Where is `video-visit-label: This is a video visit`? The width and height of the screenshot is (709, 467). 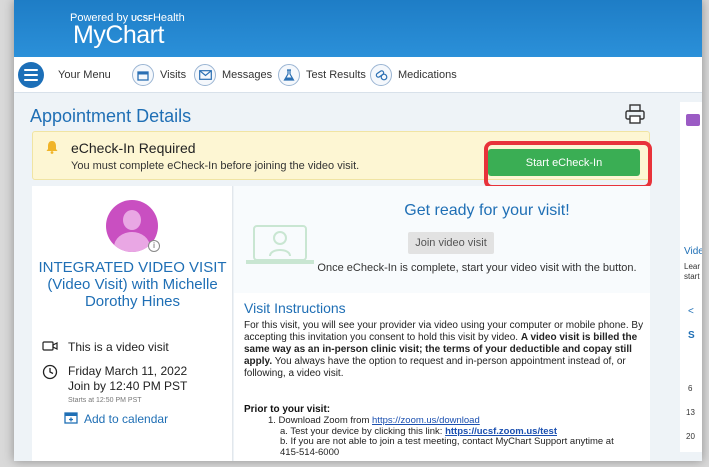
video-visit-label: This is a video visit is located at coordinates (118, 347).